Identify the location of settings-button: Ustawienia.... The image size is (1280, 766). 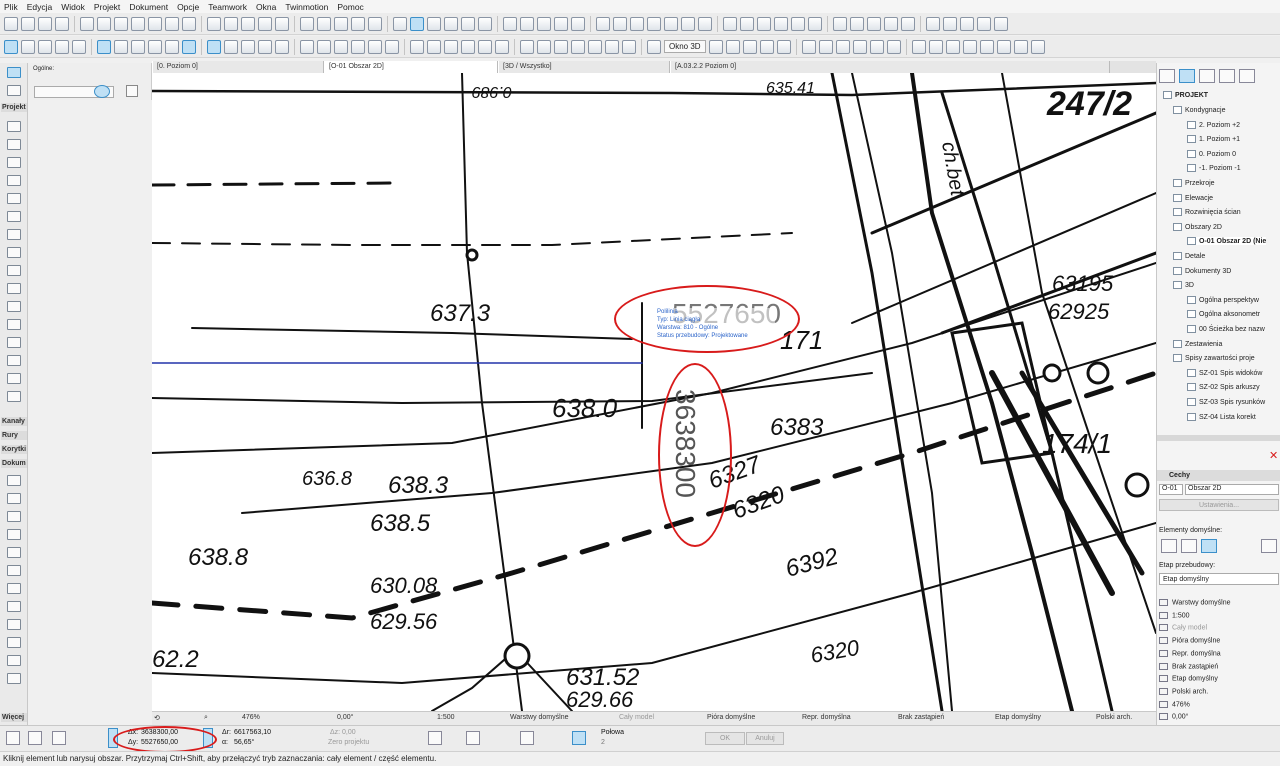
(1219, 505).